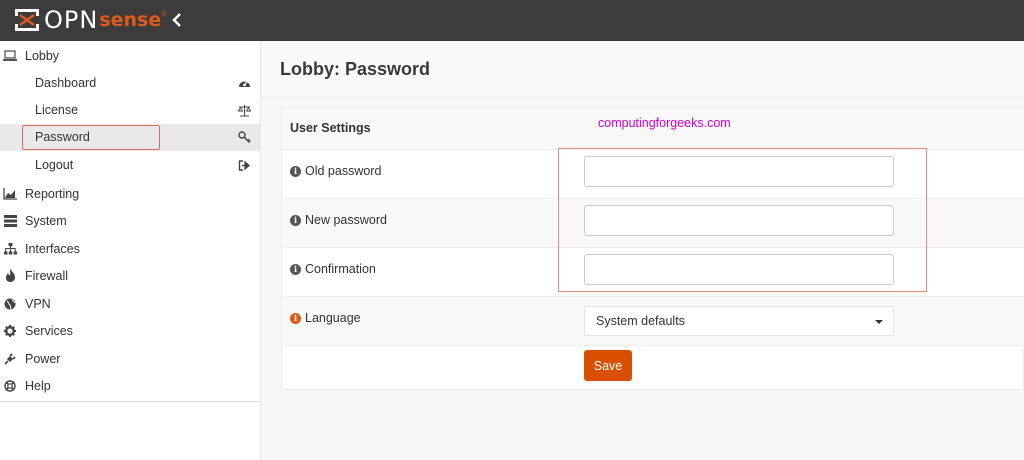  Describe the element at coordinates (10, 386) in the screenshot. I see `life-ring-icon` at that location.